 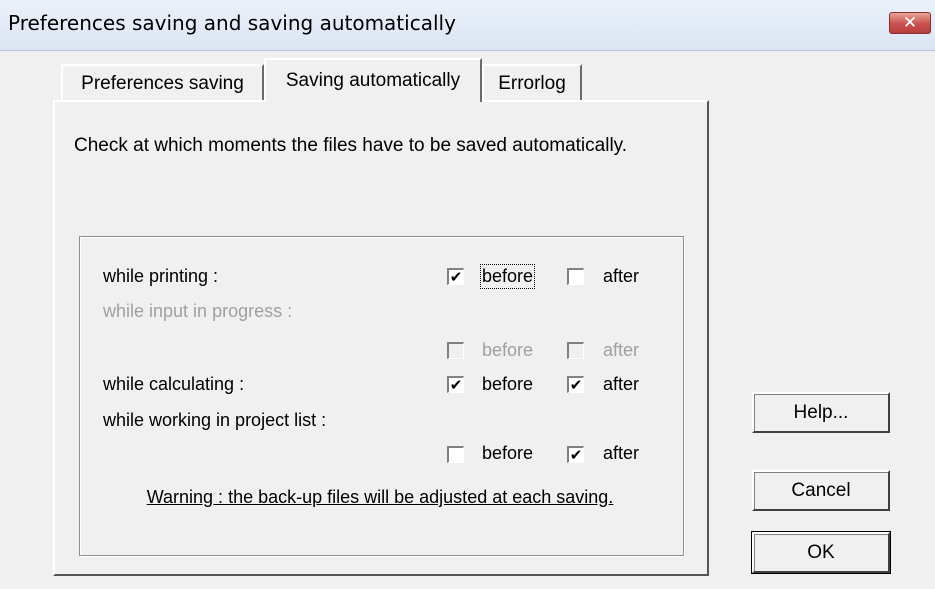 I want to click on row-label-project-list: while working in project list :, so click(x=215, y=420).